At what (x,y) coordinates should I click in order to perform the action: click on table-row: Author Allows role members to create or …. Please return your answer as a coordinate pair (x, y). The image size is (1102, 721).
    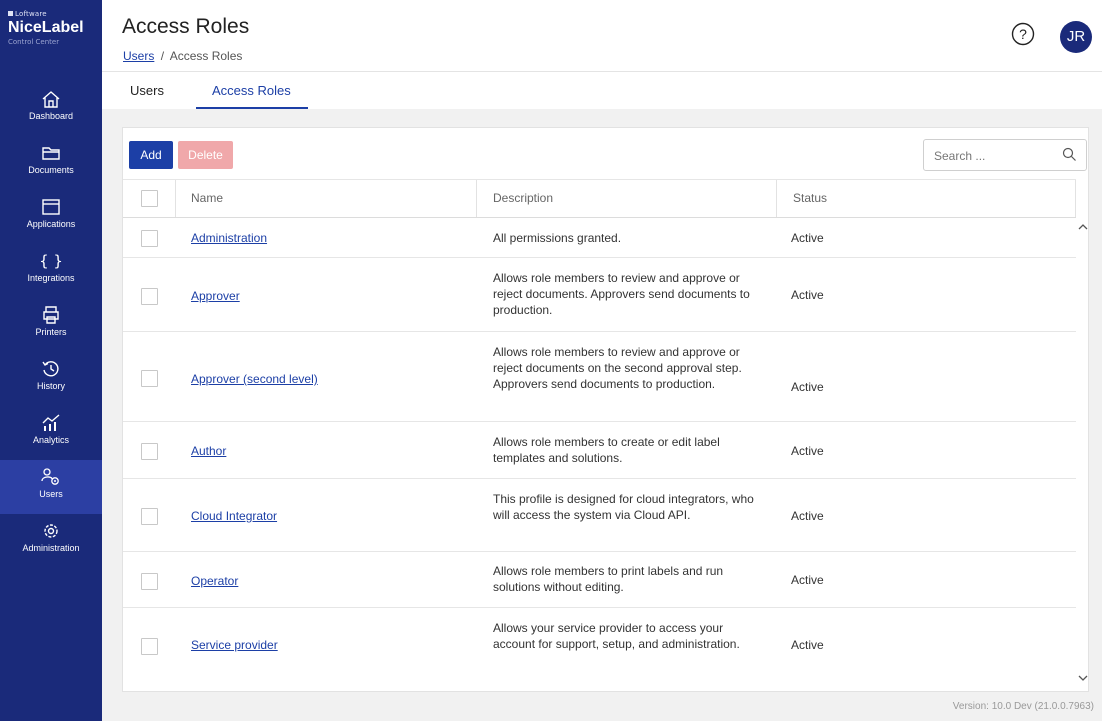
    Looking at the image, I should click on (599, 450).